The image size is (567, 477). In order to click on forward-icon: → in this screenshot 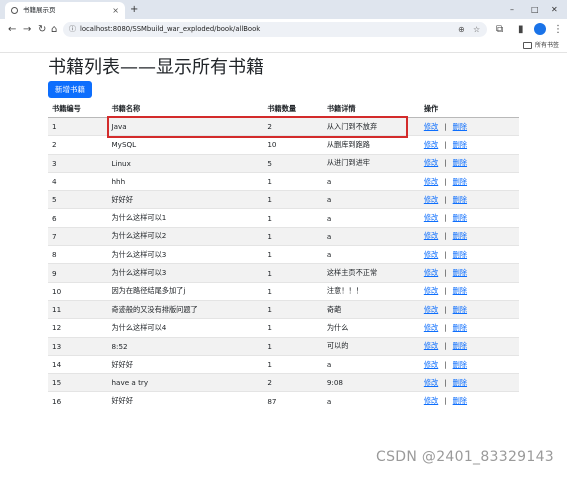, I will do `click(27, 29)`.